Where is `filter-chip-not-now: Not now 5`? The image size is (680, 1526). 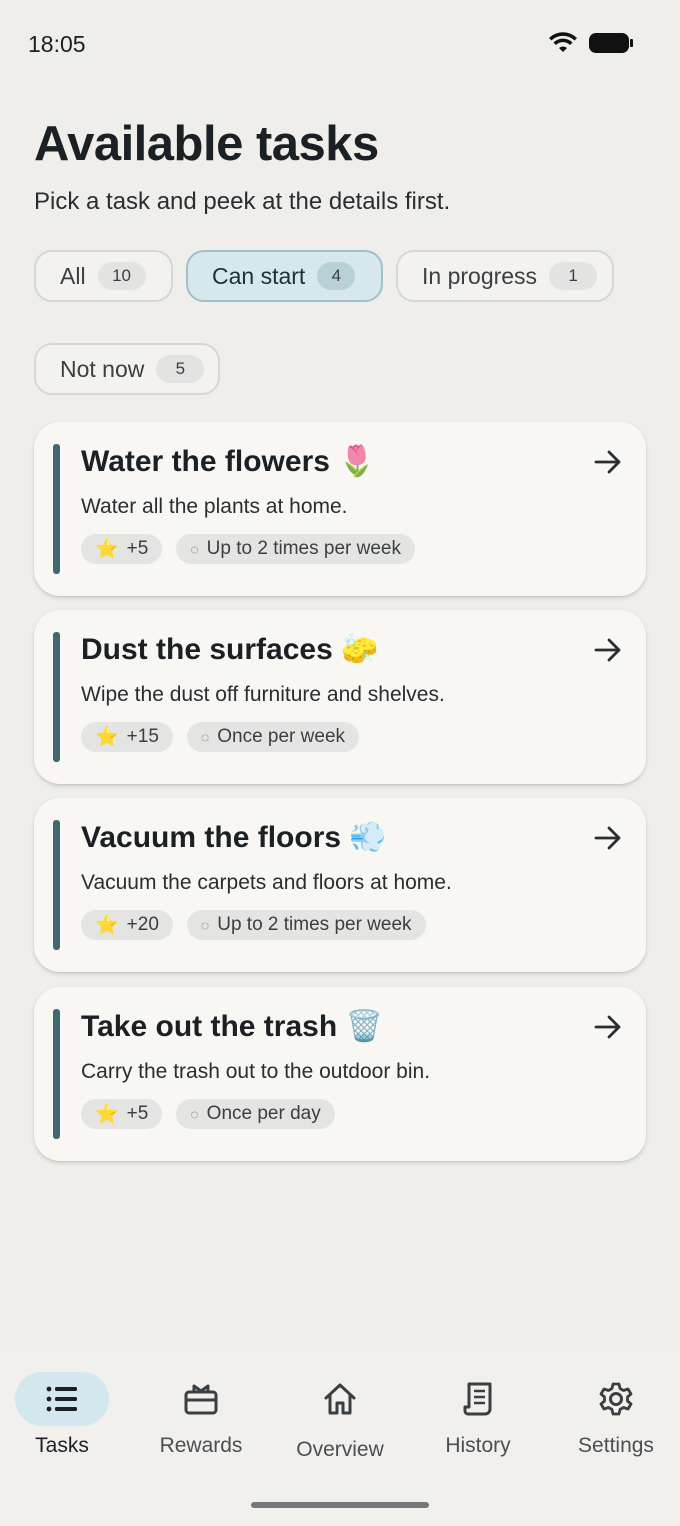 filter-chip-not-now: Not now 5 is located at coordinates (127, 369).